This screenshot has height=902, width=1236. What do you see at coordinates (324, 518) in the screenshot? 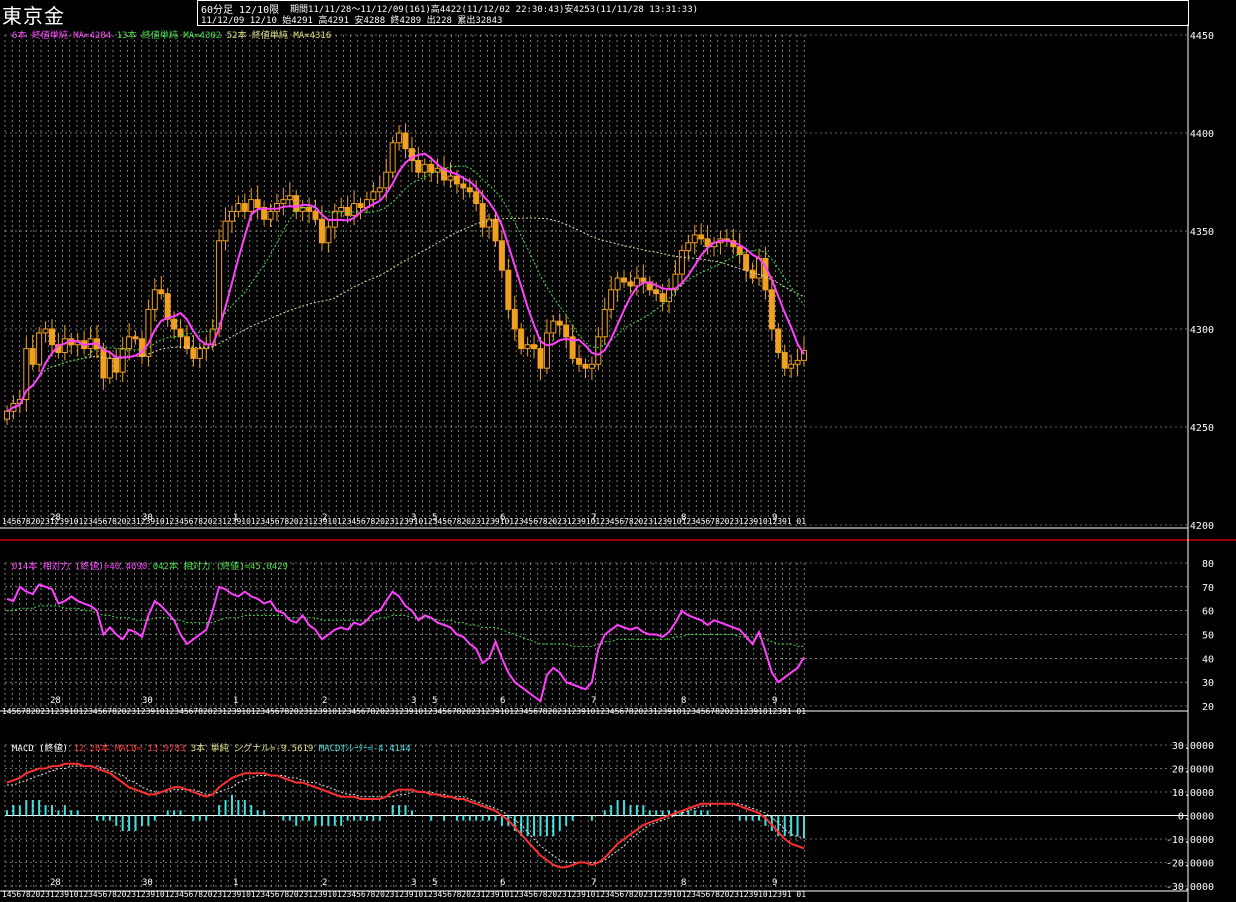
I see `day-label: 2` at bounding box center [324, 518].